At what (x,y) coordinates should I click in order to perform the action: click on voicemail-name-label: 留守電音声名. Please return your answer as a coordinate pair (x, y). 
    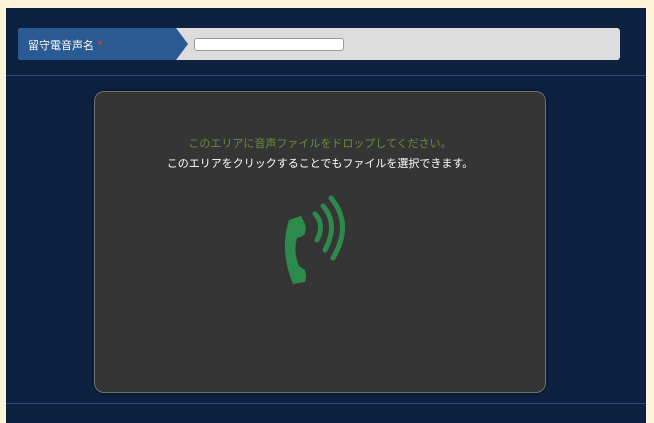
    Looking at the image, I should click on (61, 45).